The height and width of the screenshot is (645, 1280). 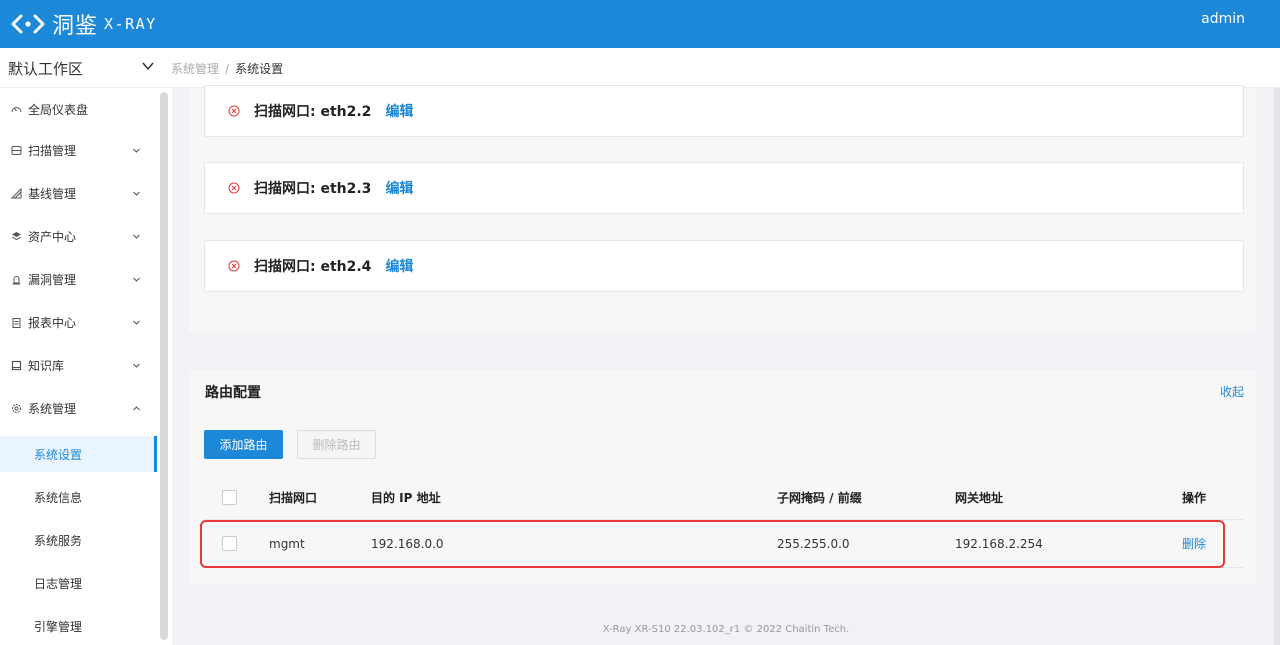 I want to click on row-checkbox, so click(x=229, y=543).